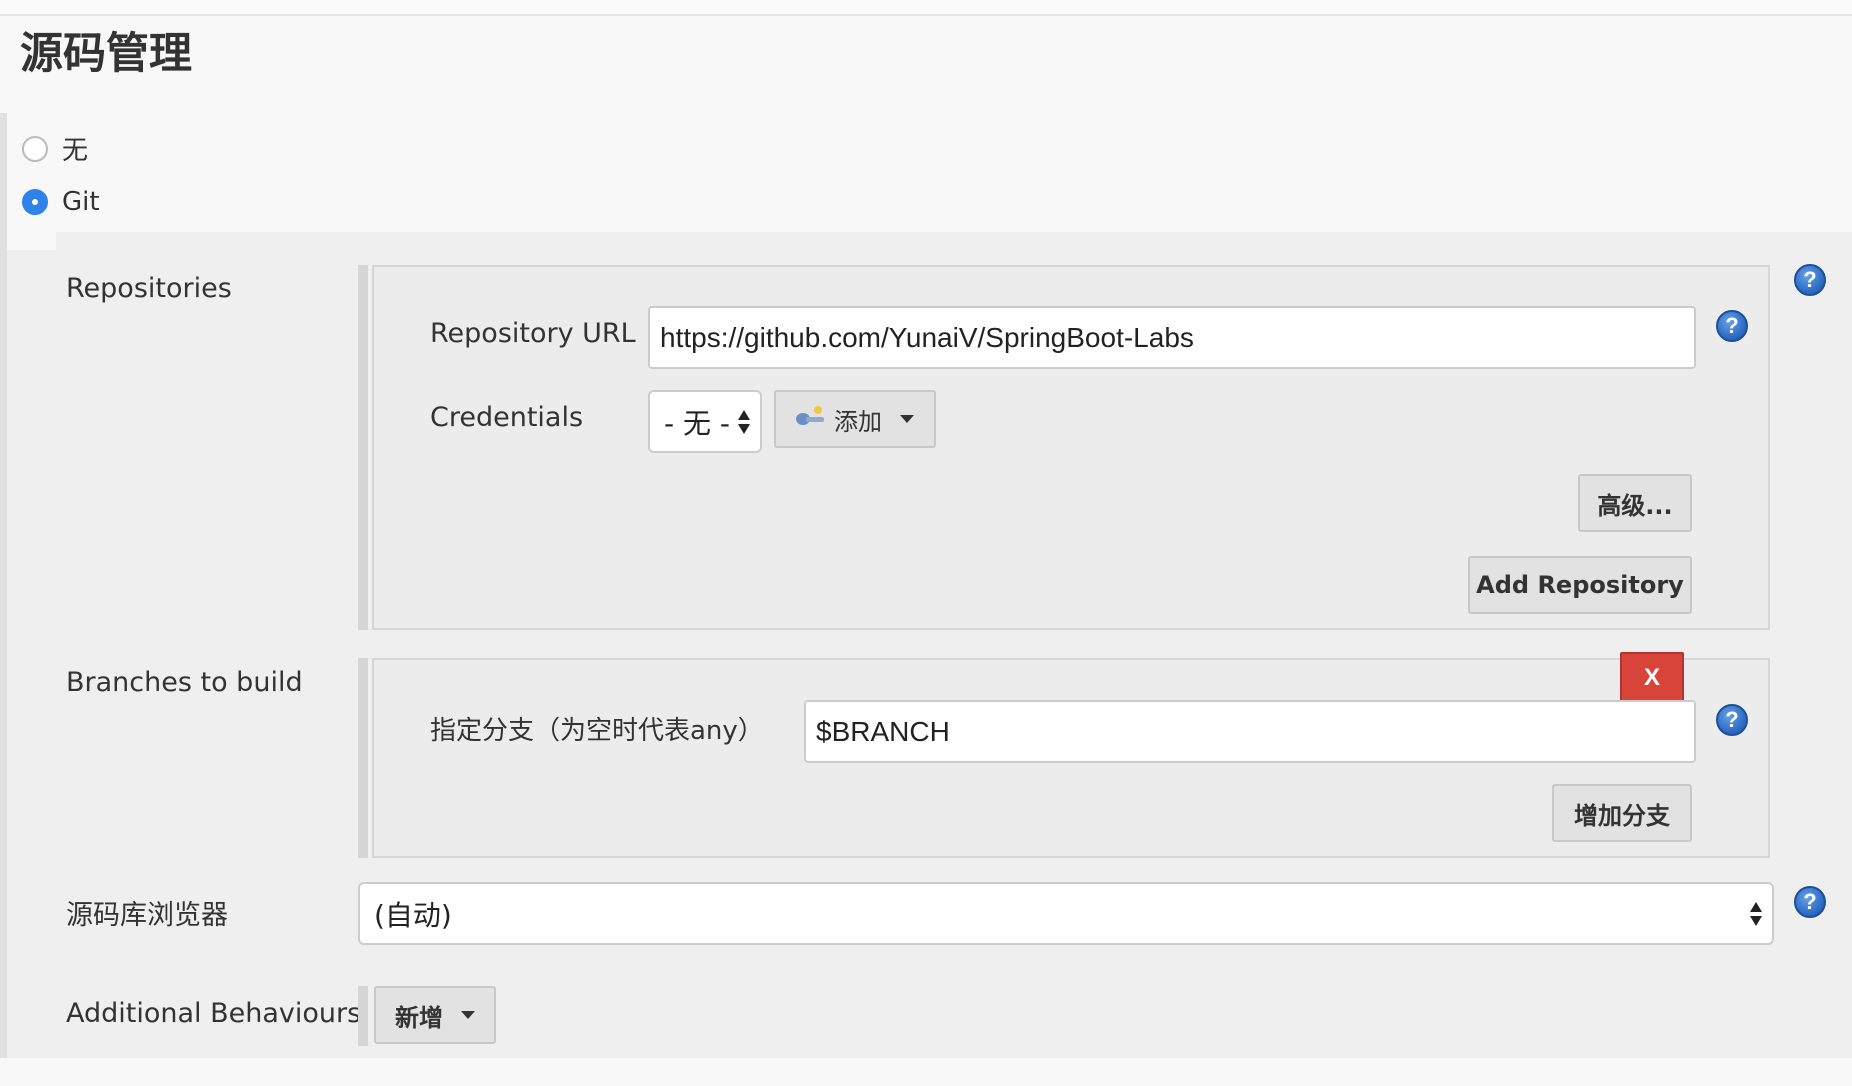  Describe the element at coordinates (1580, 585) in the screenshot. I see `add-repository-button: Add Repository` at that location.